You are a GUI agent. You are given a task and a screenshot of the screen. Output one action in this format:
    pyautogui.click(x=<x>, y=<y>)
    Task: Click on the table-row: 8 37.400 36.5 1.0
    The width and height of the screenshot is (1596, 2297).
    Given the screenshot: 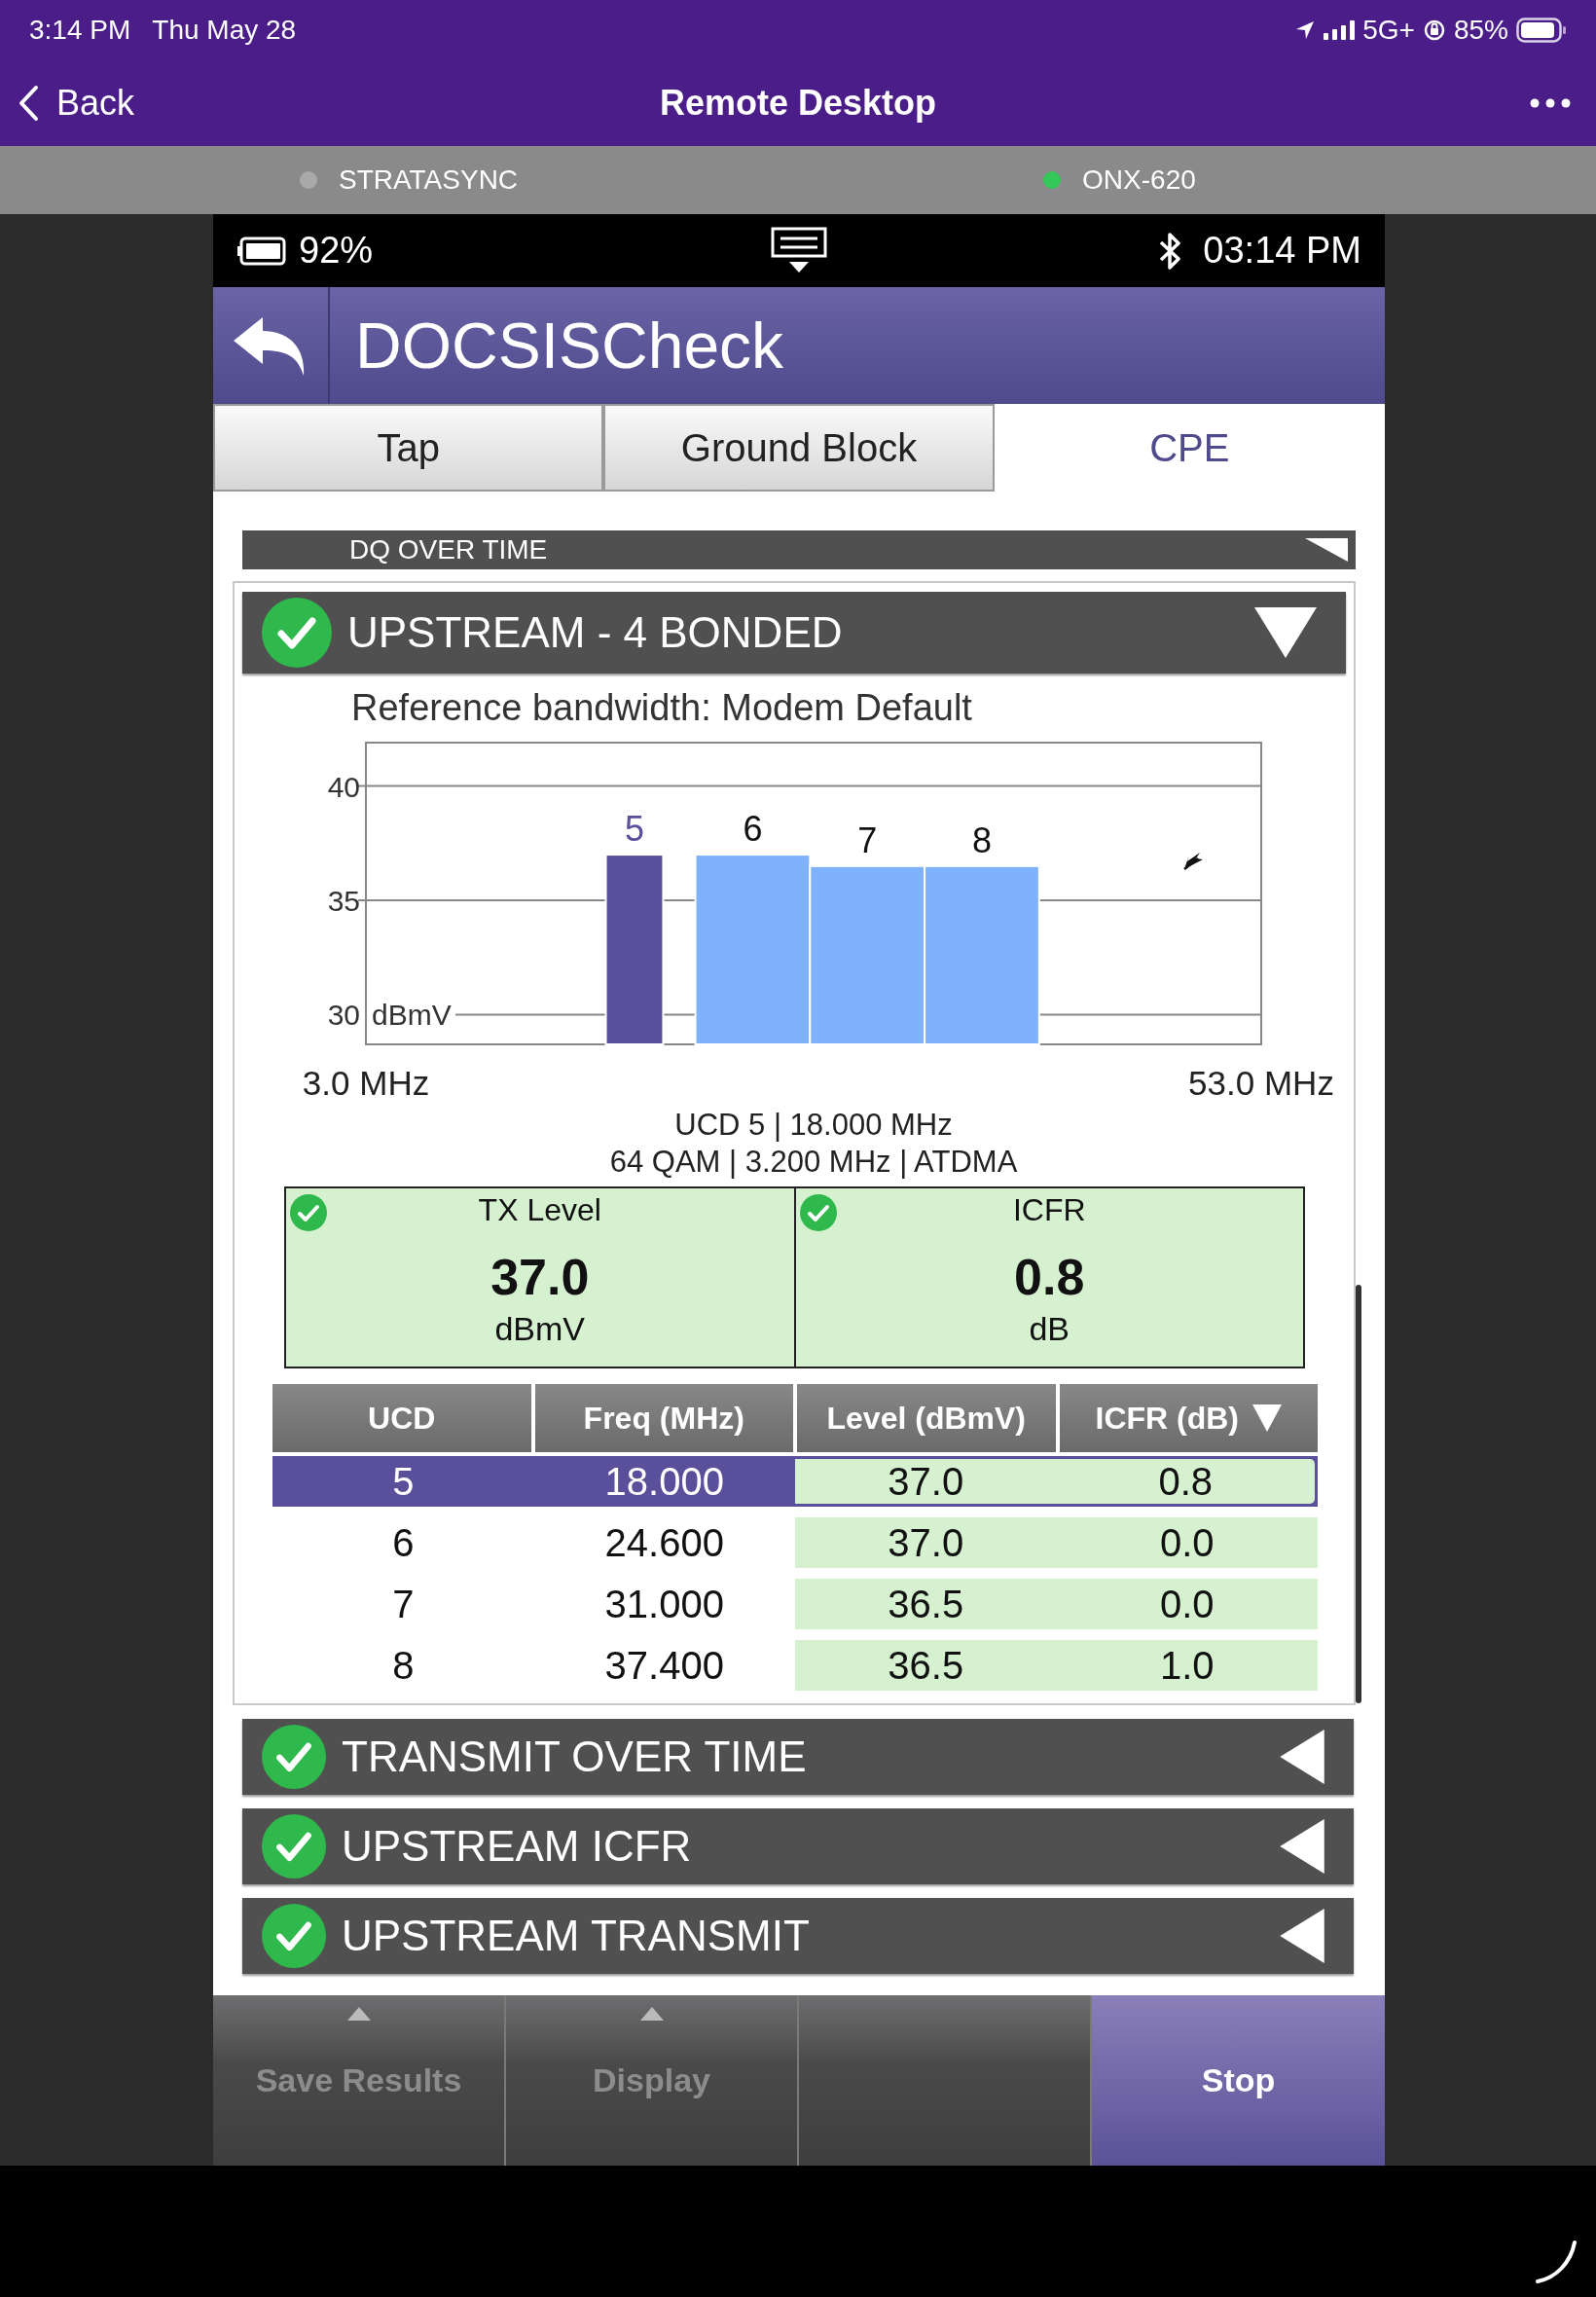 What is the action you would take?
    pyautogui.click(x=795, y=1665)
    